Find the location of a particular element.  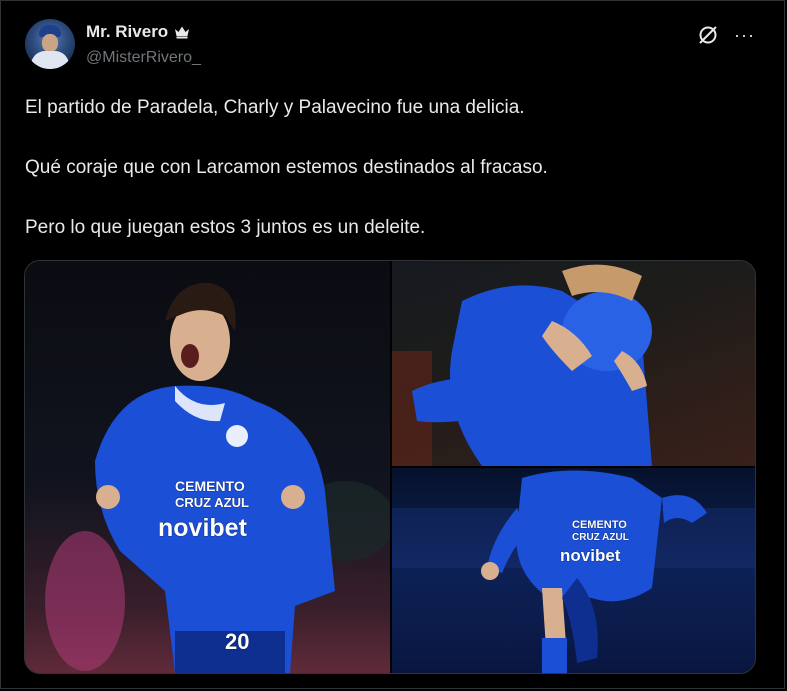

crown-icon is located at coordinates (182, 32).